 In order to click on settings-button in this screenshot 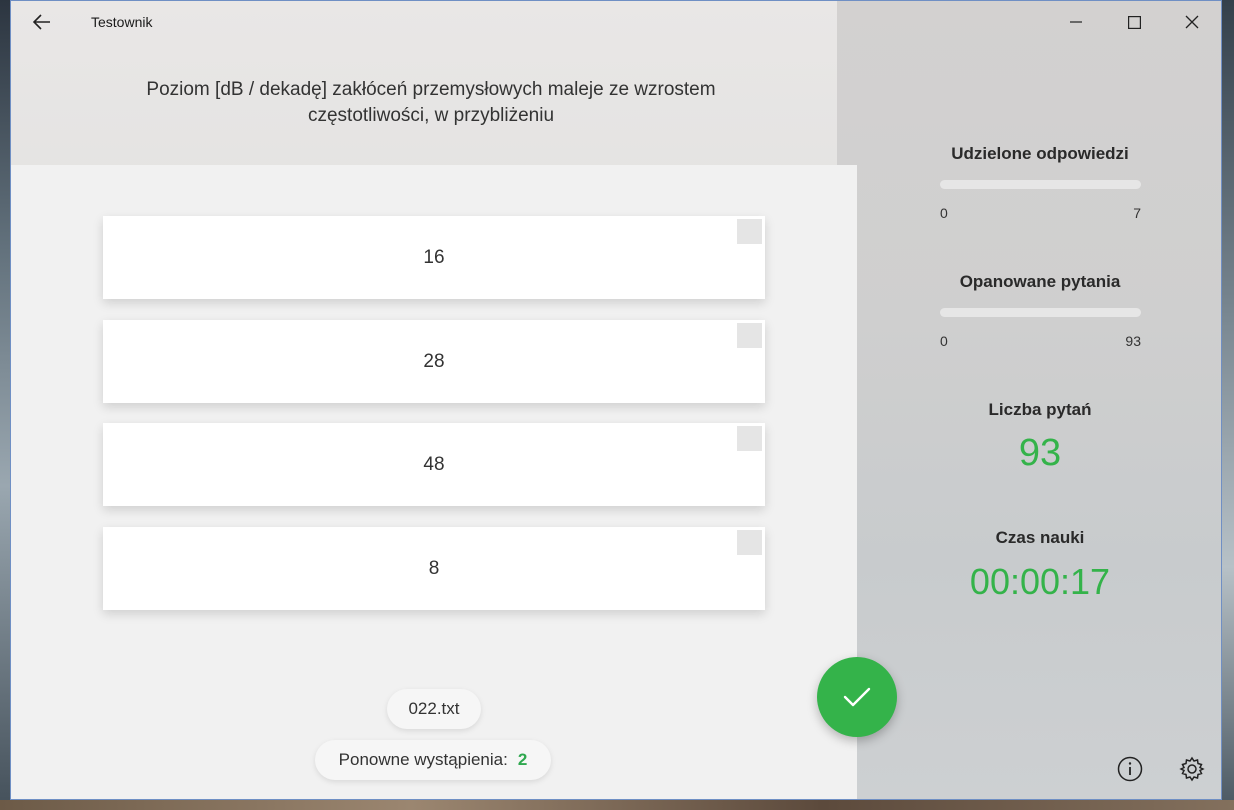, I will do `click(1192, 769)`.